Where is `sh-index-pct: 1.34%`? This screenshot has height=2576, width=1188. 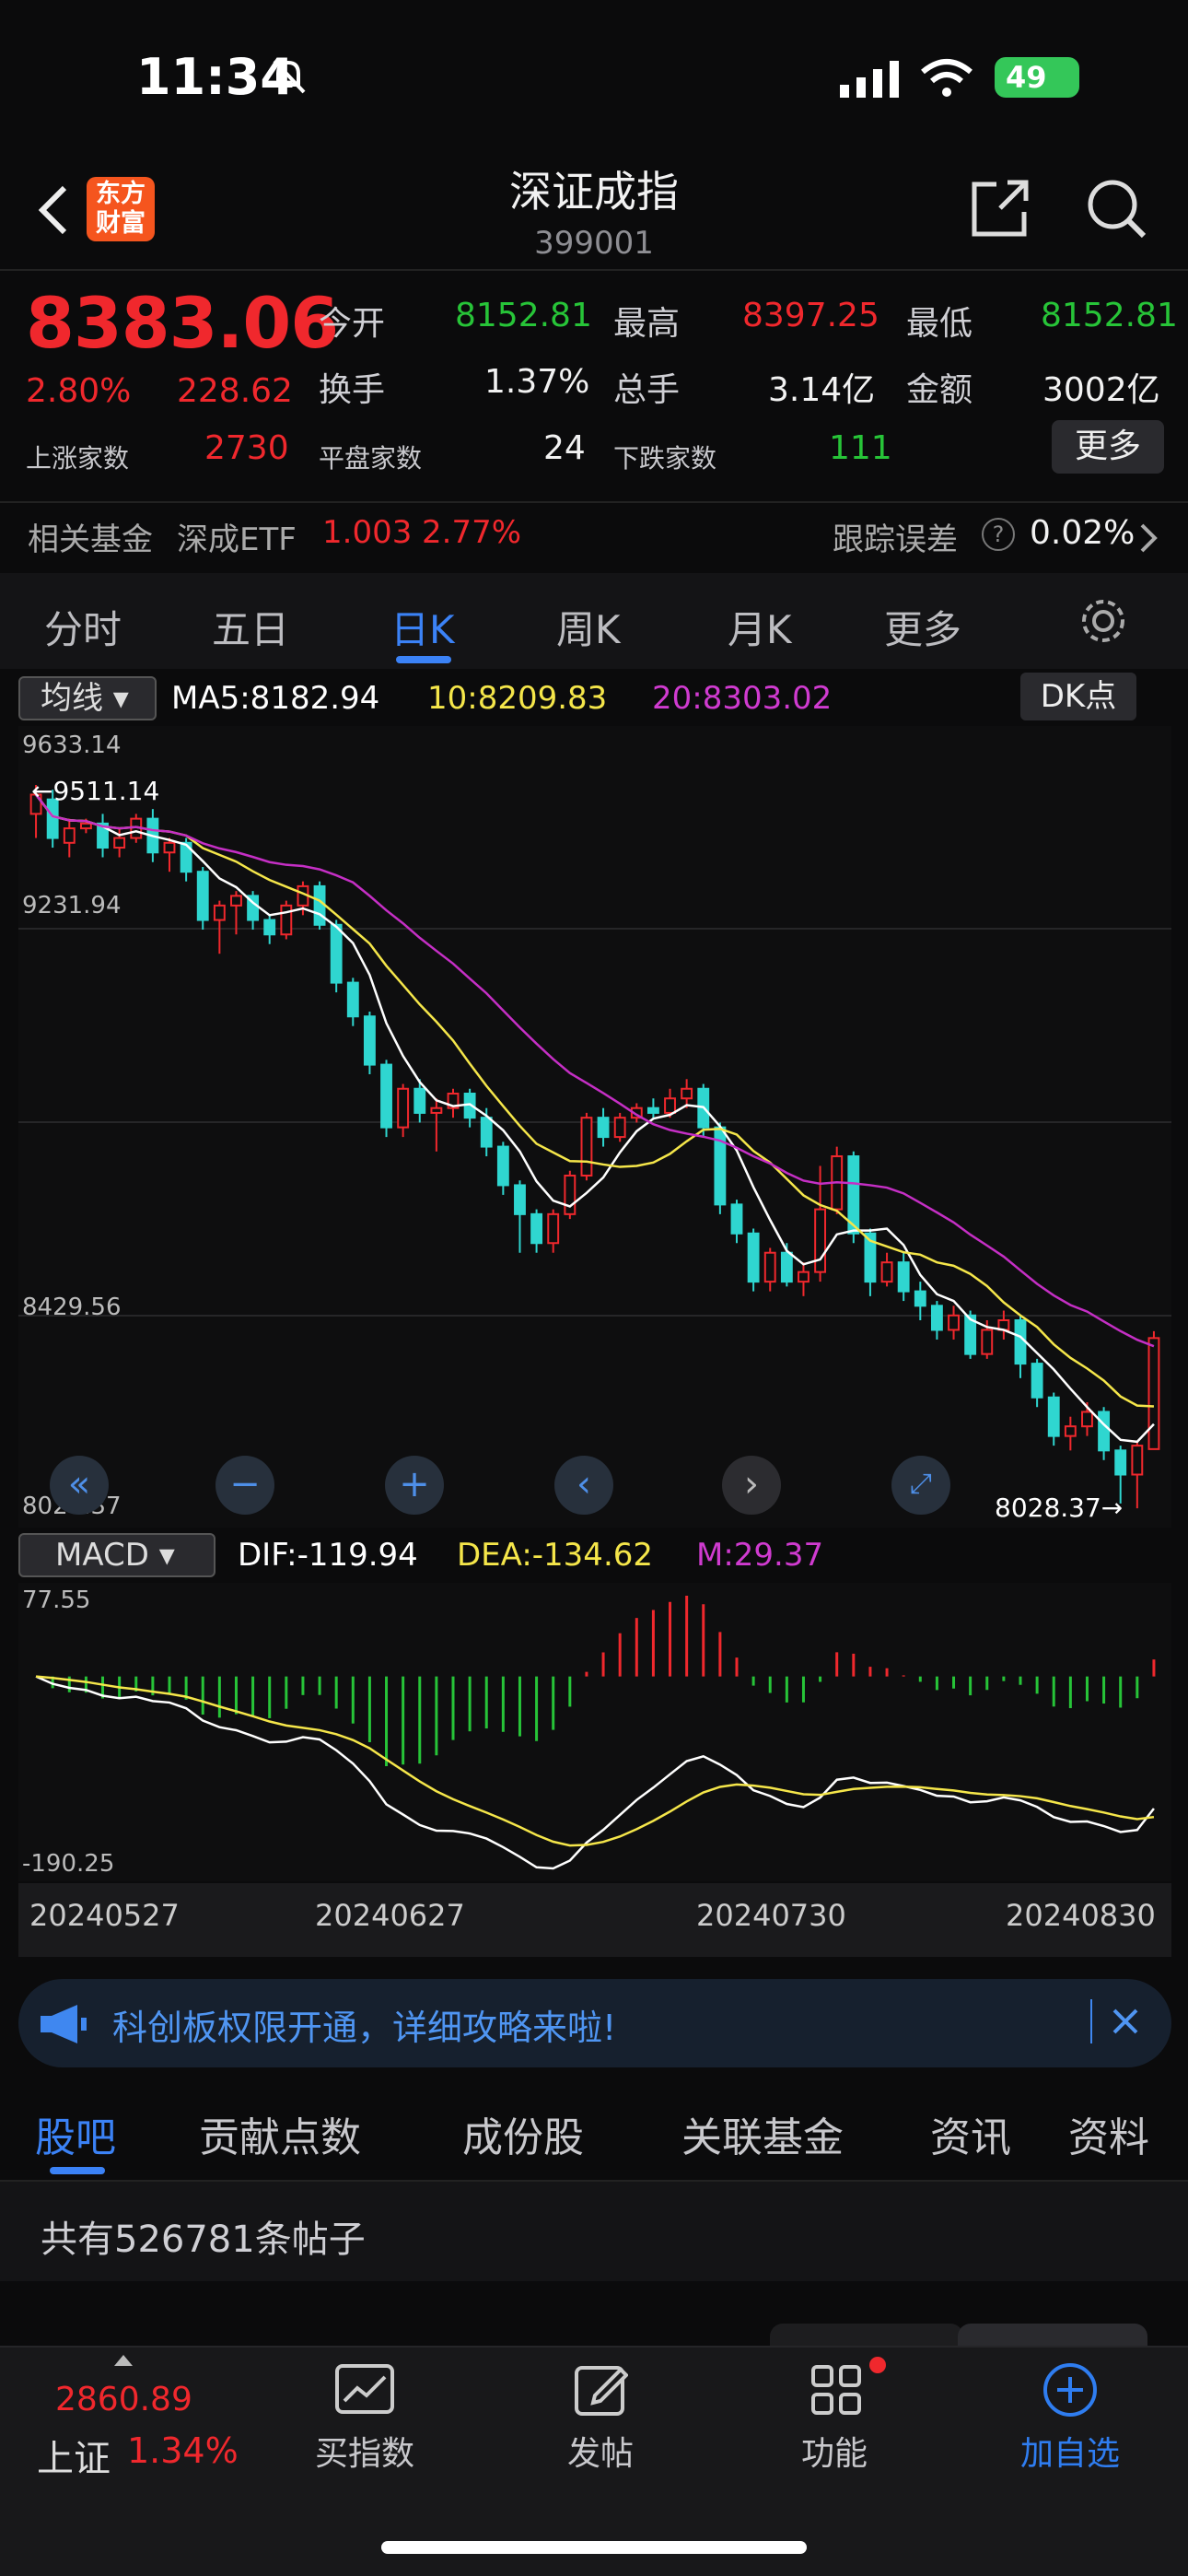 sh-index-pct: 1.34% is located at coordinates (183, 2450).